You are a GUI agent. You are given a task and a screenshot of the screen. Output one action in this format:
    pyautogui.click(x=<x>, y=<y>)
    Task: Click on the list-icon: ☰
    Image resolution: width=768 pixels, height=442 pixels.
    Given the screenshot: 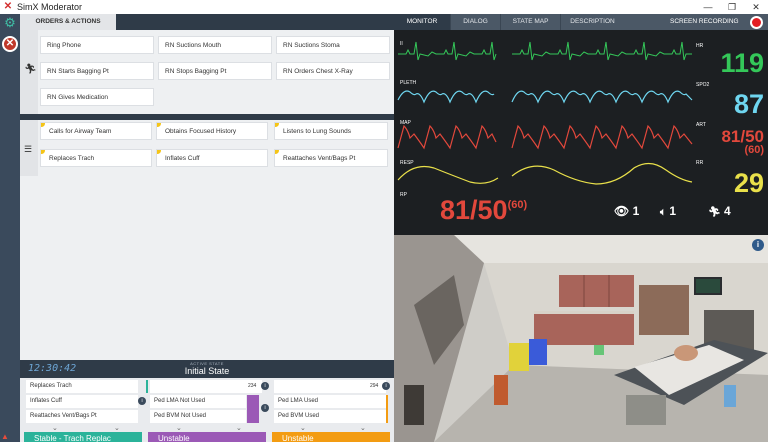 What is the action you would take?
    pyautogui.click(x=28, y=149)
    